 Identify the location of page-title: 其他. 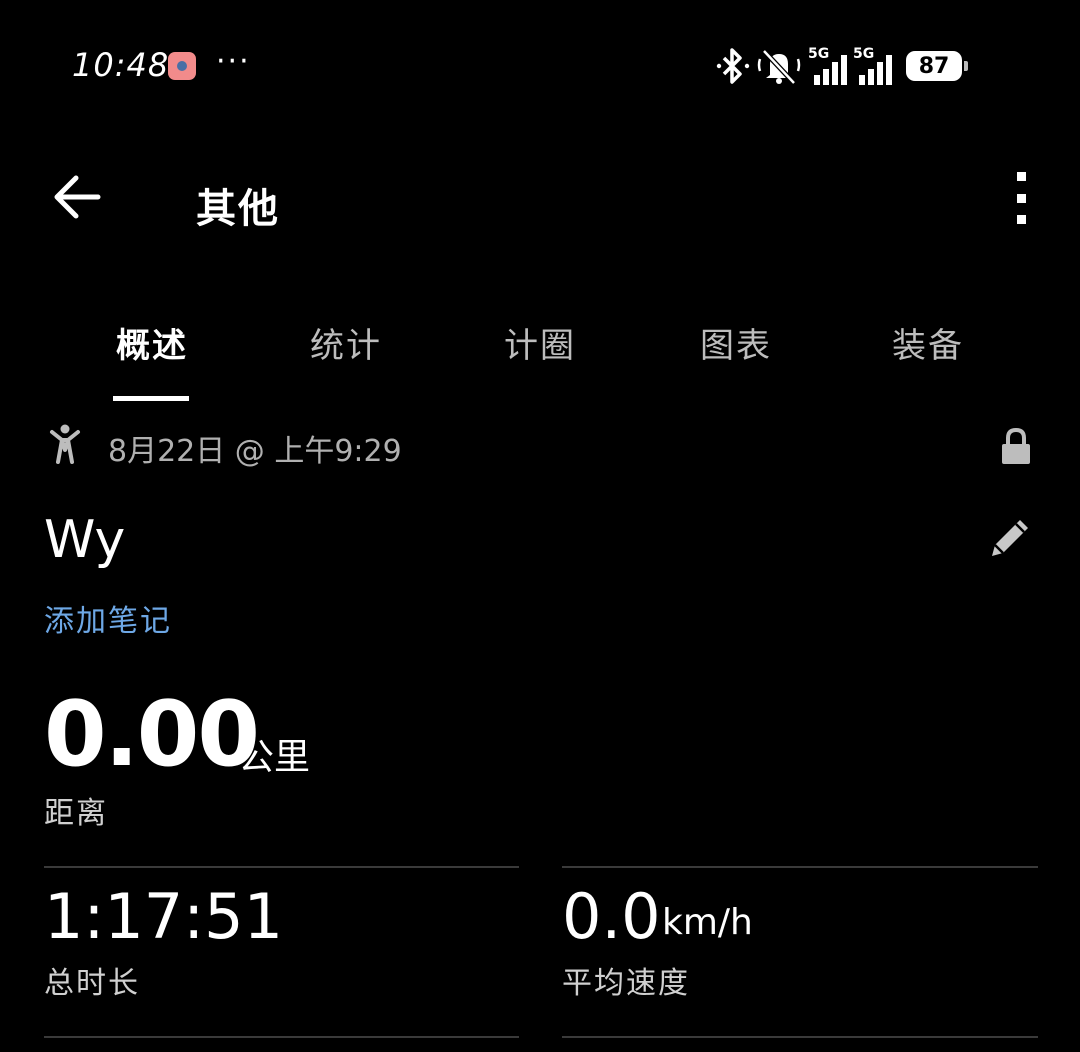
(238, 209).